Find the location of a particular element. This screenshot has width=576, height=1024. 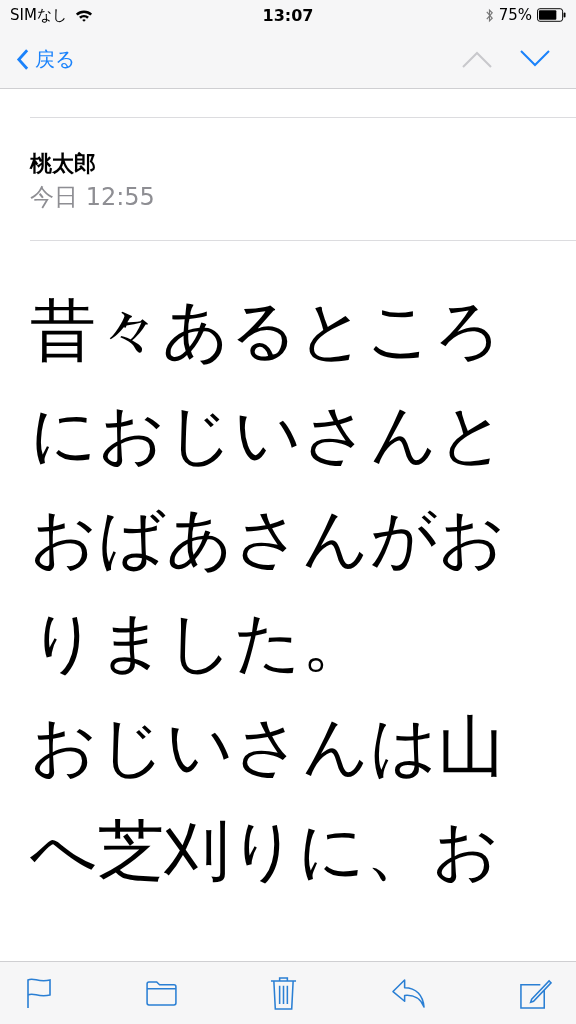

message-date: 今日 12:55 is located at coordinates (93, 197).